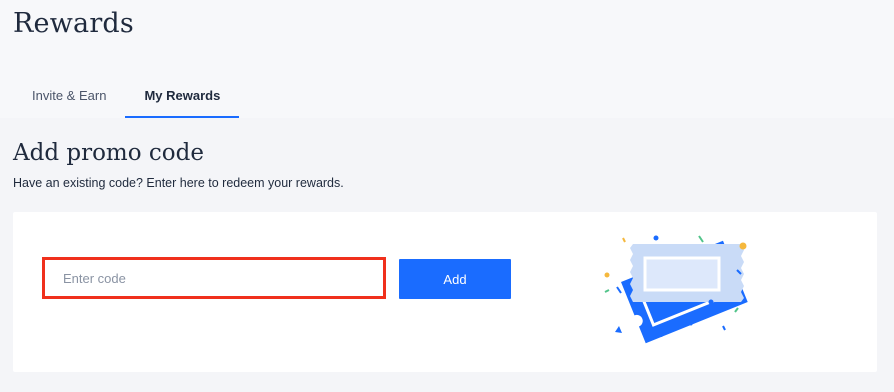  What do you see at coordinates (69, 97) in the screenshot?
I see `tab-invite-earn: Invite & Earn` at bounding box center [69, 97].